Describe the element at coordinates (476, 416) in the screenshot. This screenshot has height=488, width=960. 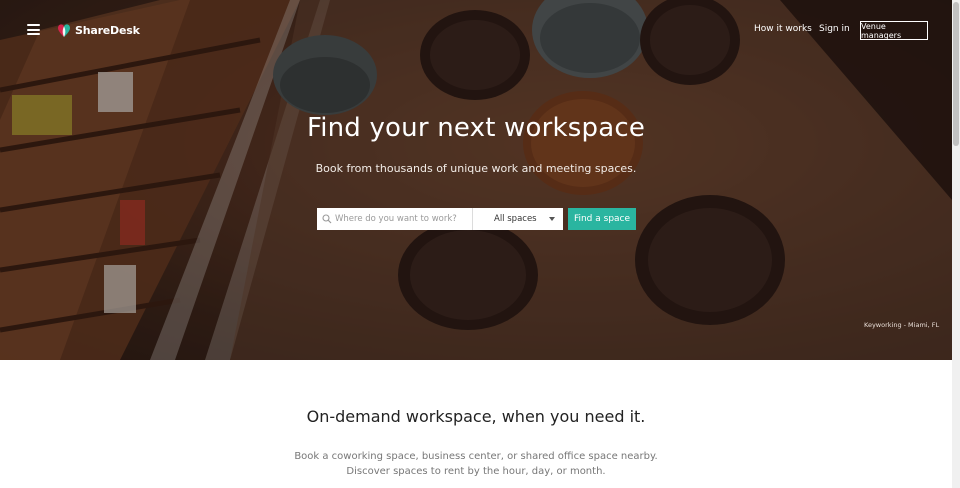
I see `section-title: On-demand workspace, when you need it.` at that location.